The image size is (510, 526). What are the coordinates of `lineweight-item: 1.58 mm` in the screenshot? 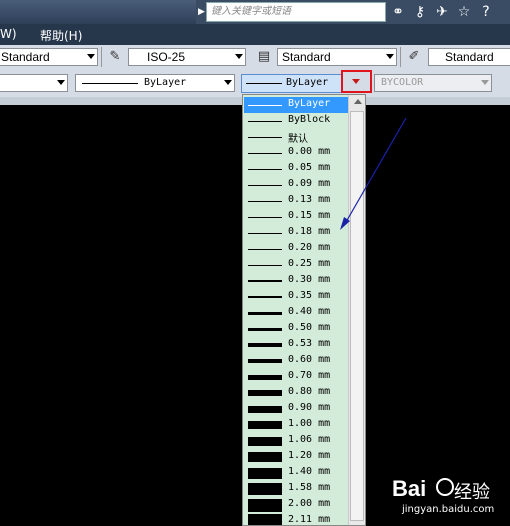 It's located at (296, 489).